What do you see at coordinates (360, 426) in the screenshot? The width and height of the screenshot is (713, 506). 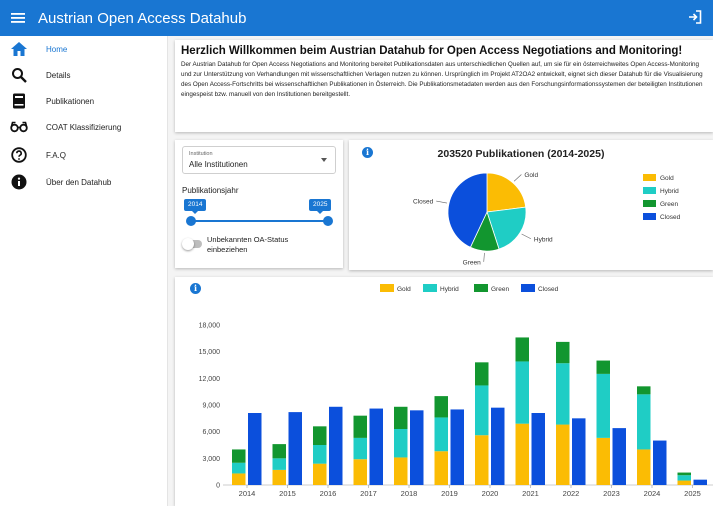 I see `bar-green-2017` at bounding box center [360, 426].